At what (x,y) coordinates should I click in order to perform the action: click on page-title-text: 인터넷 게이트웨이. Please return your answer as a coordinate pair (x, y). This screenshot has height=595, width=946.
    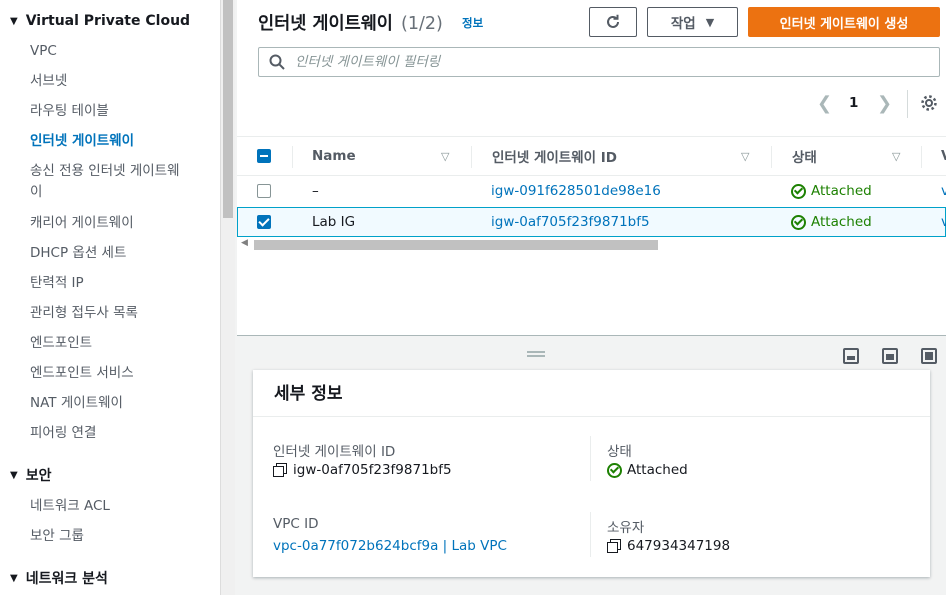
    Looking at the image, I should click on (325, 24).